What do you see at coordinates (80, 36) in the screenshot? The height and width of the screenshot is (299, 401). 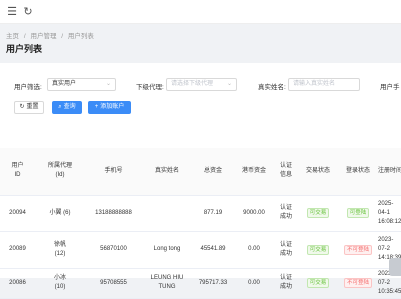 I see `breadcrumb-user-list: 用户列表` at bounding box center [80, 36].